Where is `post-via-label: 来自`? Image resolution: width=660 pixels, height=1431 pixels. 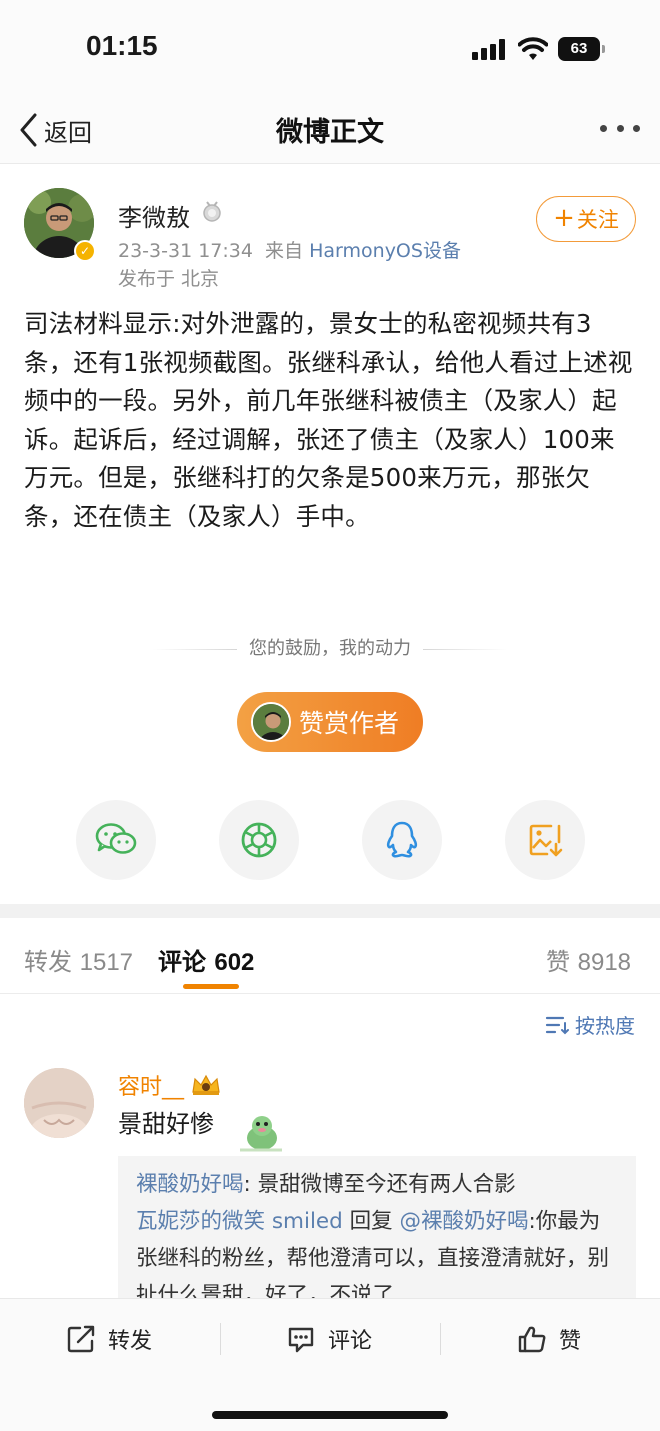
post-via-label: 来自 is located at coordinates (284, 251).